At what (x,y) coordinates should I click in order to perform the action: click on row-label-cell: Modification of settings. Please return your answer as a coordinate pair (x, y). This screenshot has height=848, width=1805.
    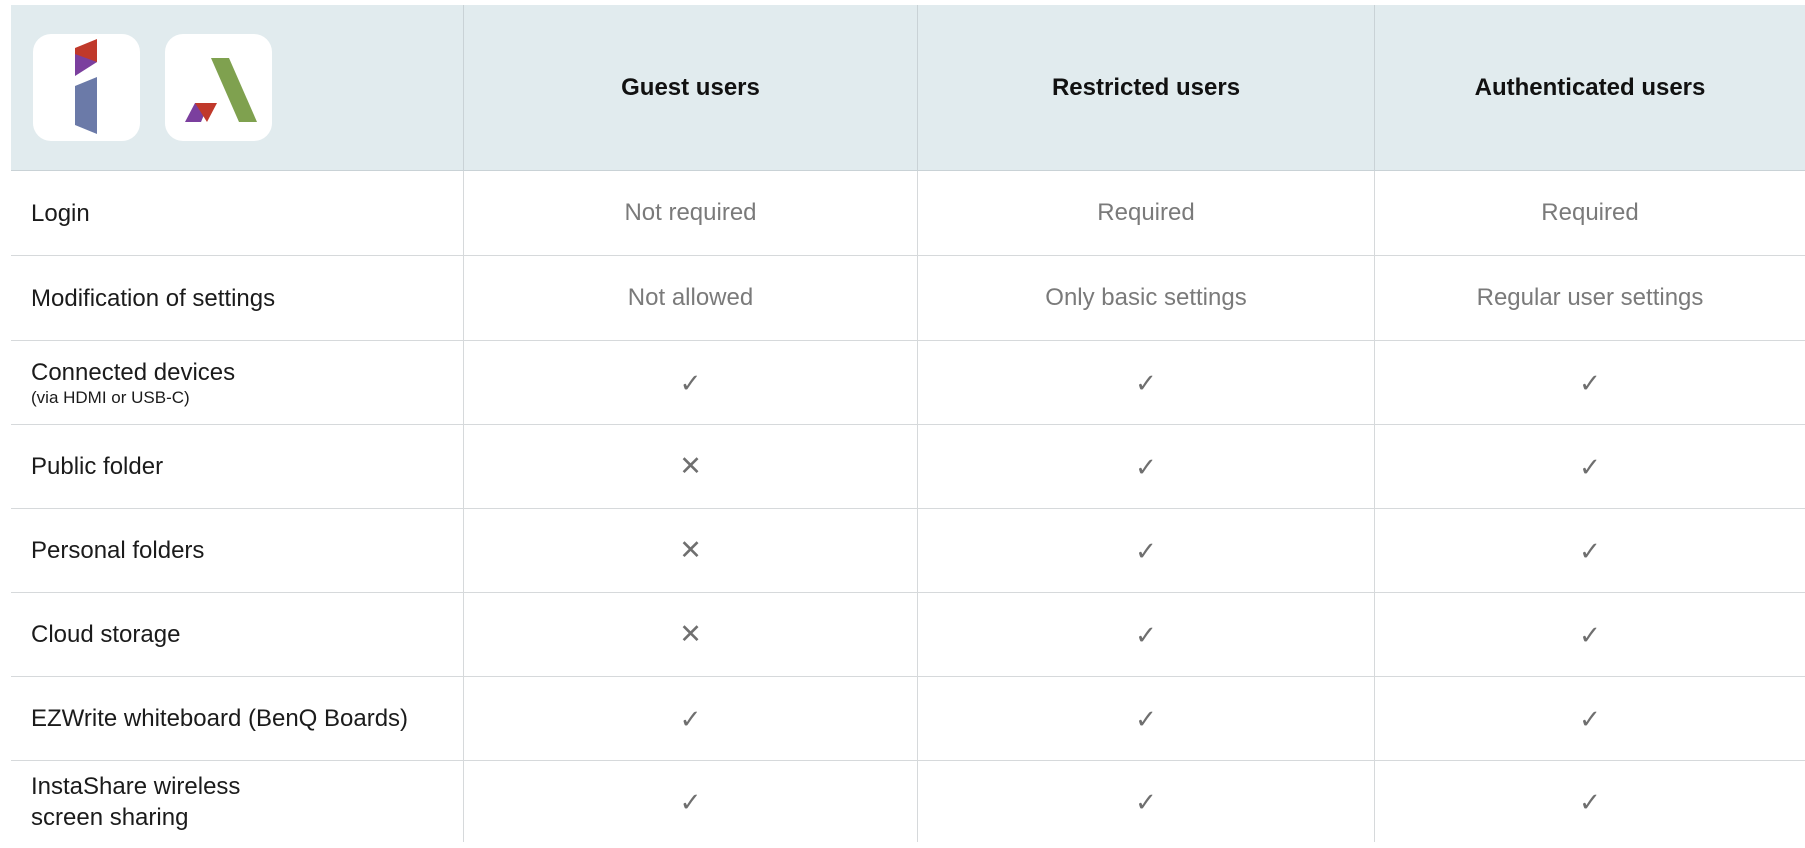
    Looking at the image, I should click on (237, 298).